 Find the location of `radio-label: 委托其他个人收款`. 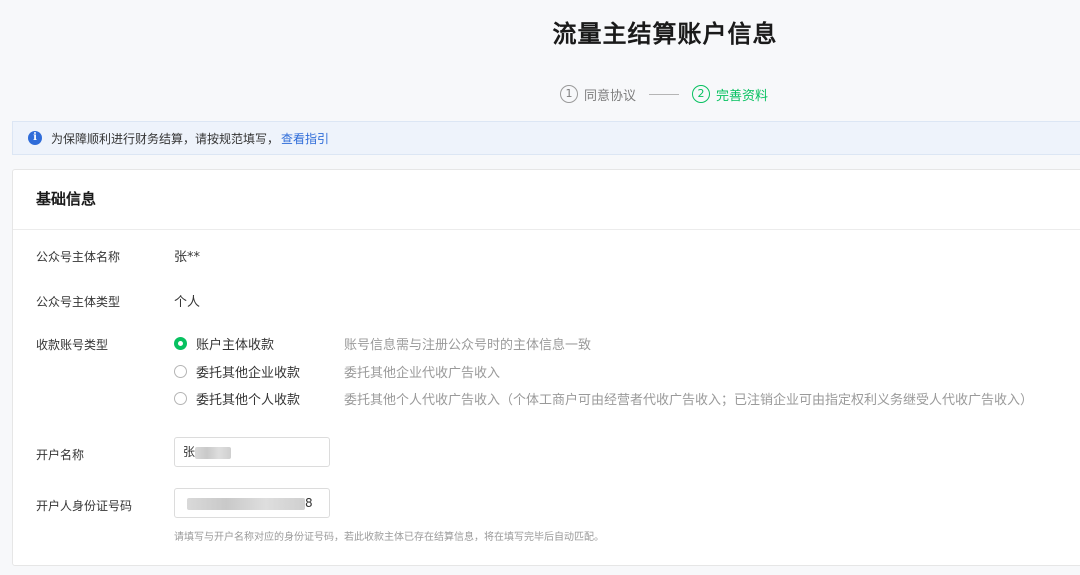

radio-label: 委托其他个人收款 is located at coordinates (270, 398).